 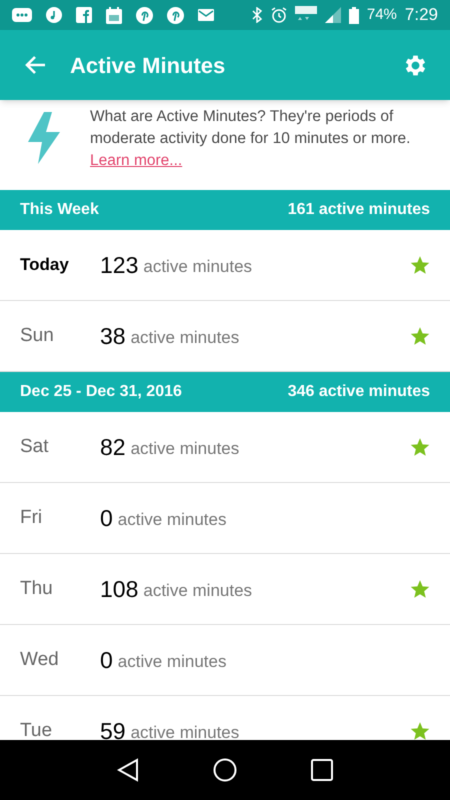 What do you see at coordinates (256, 15) in the screenshot?
I see `bluetooth-icon` at bounding box center [256, 15].